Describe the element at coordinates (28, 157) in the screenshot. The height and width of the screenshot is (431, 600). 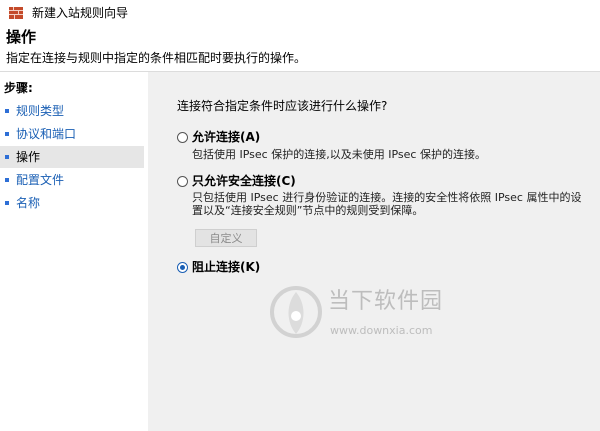
I see `step-label: 操作` at that location.